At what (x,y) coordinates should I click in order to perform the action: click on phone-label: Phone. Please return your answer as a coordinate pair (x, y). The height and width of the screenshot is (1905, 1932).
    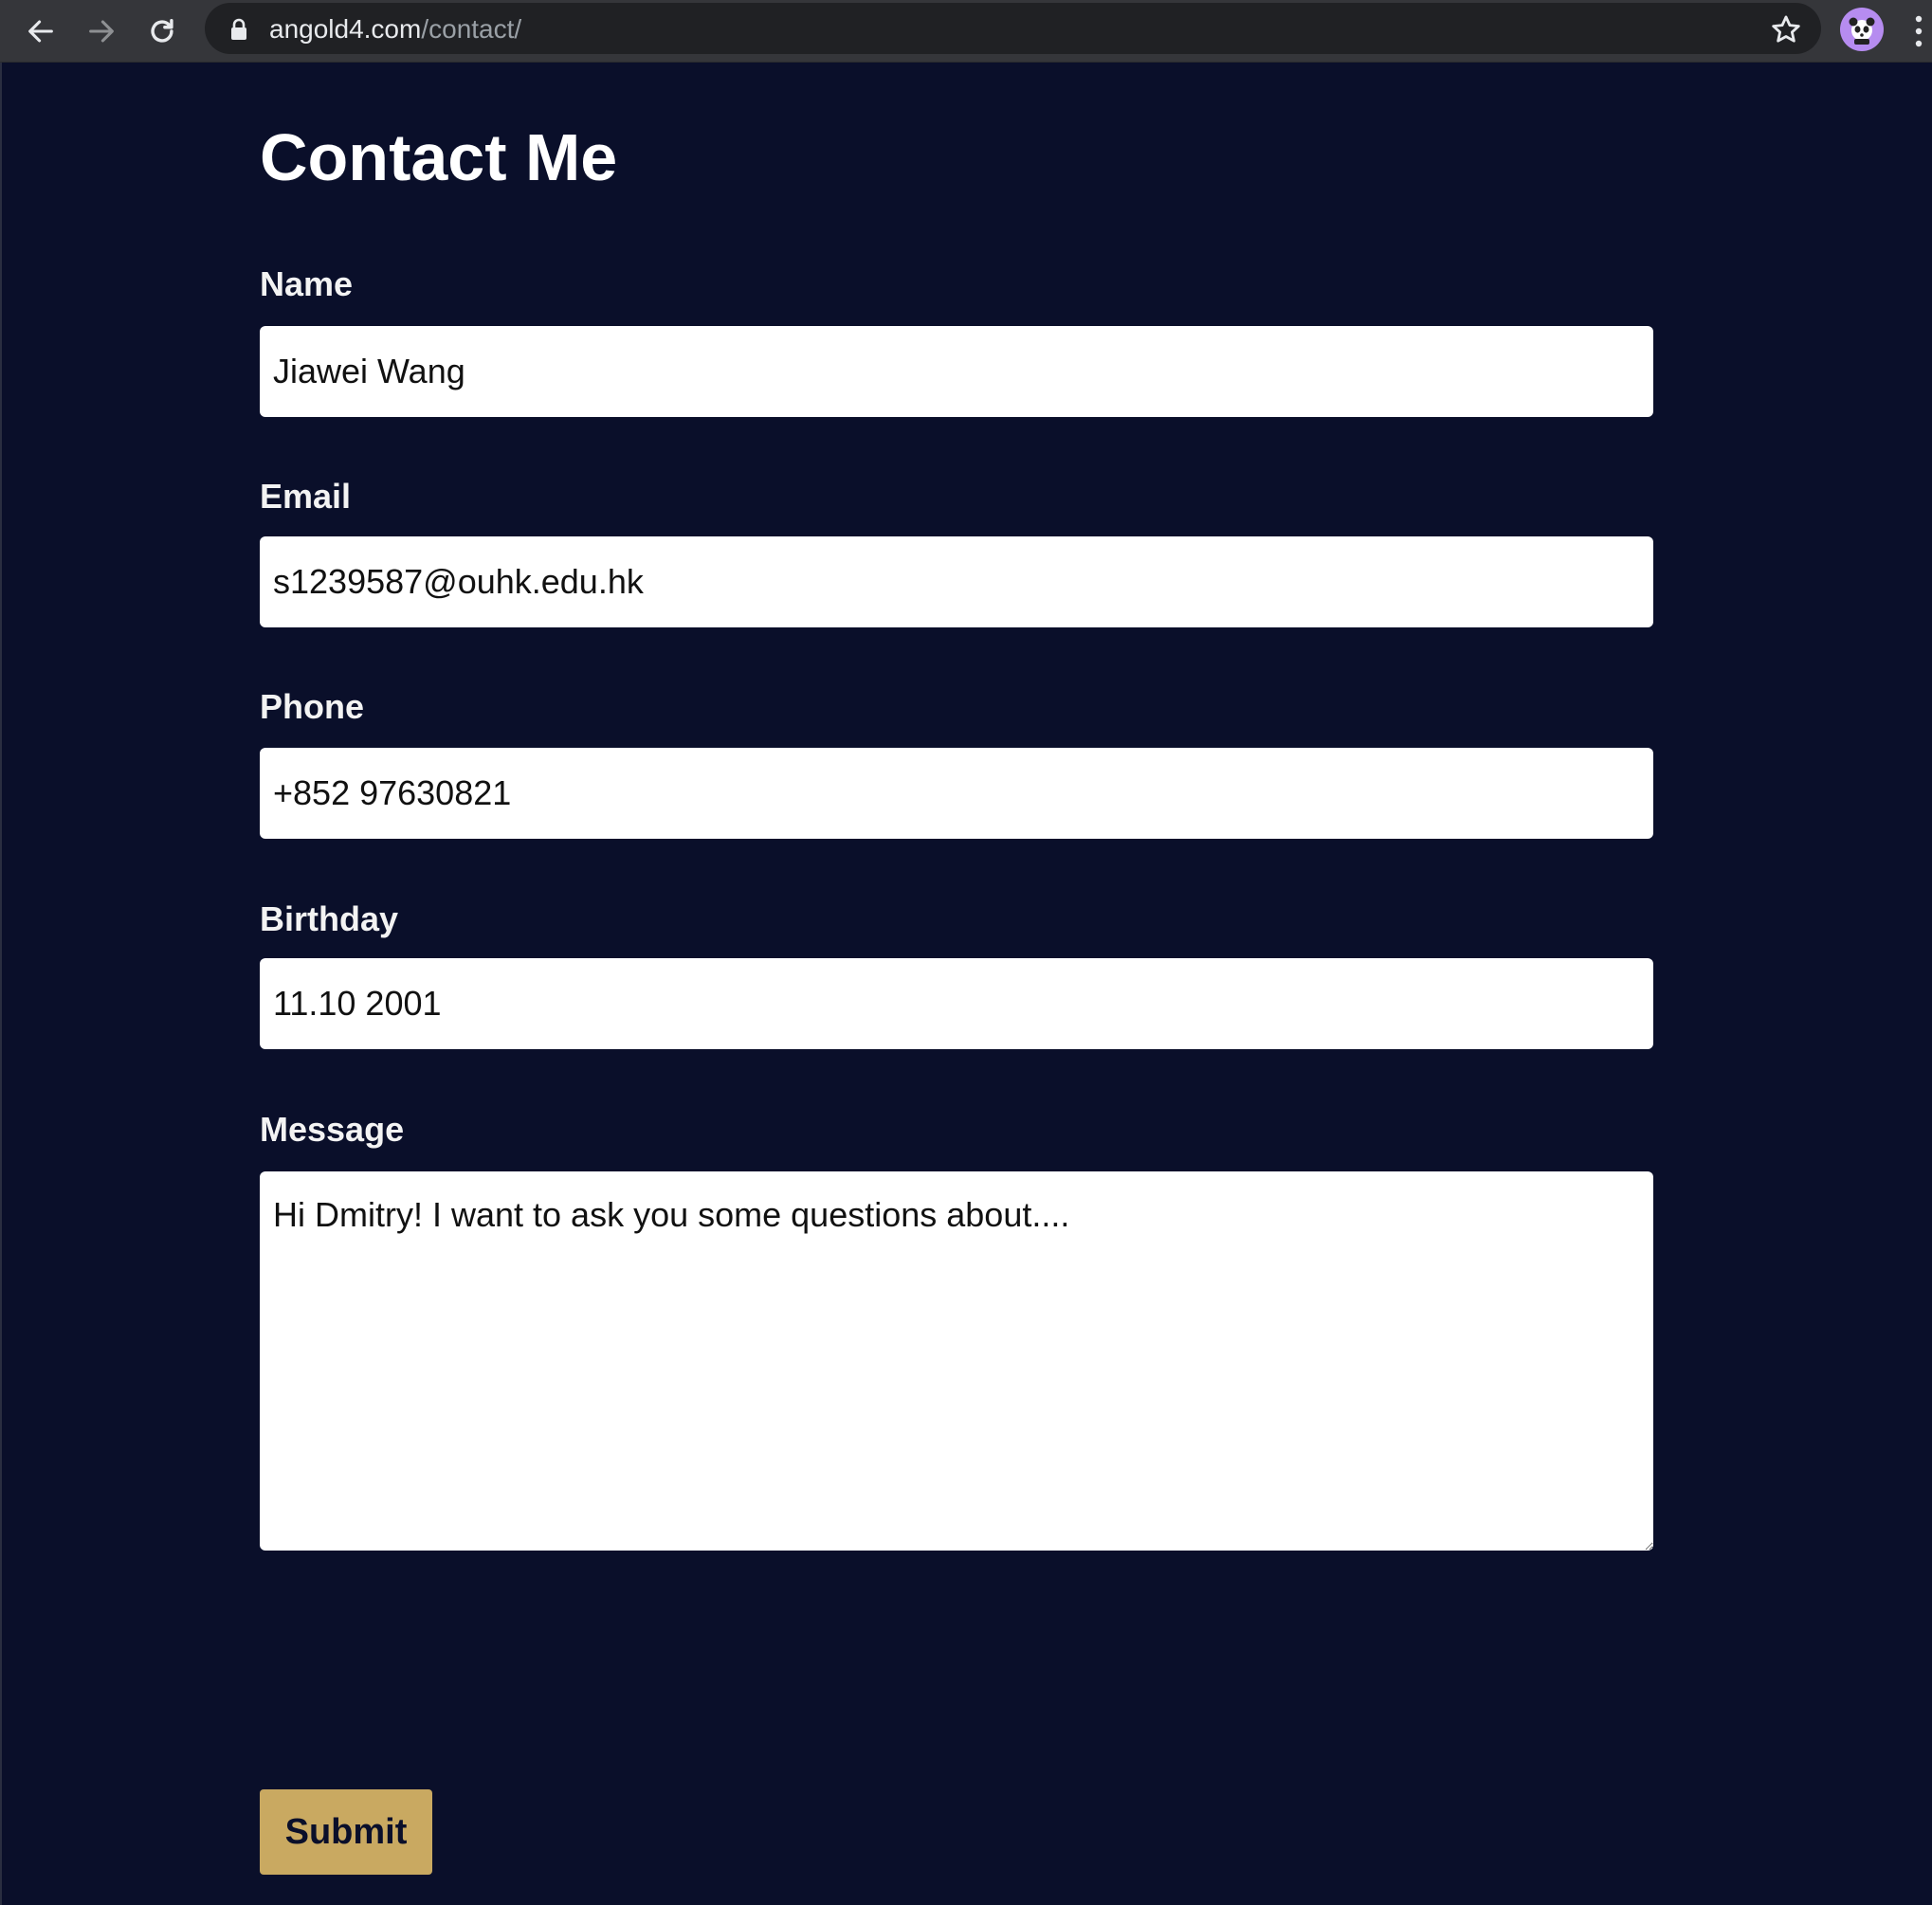
    Looking at the image, I should click on (313, 706).